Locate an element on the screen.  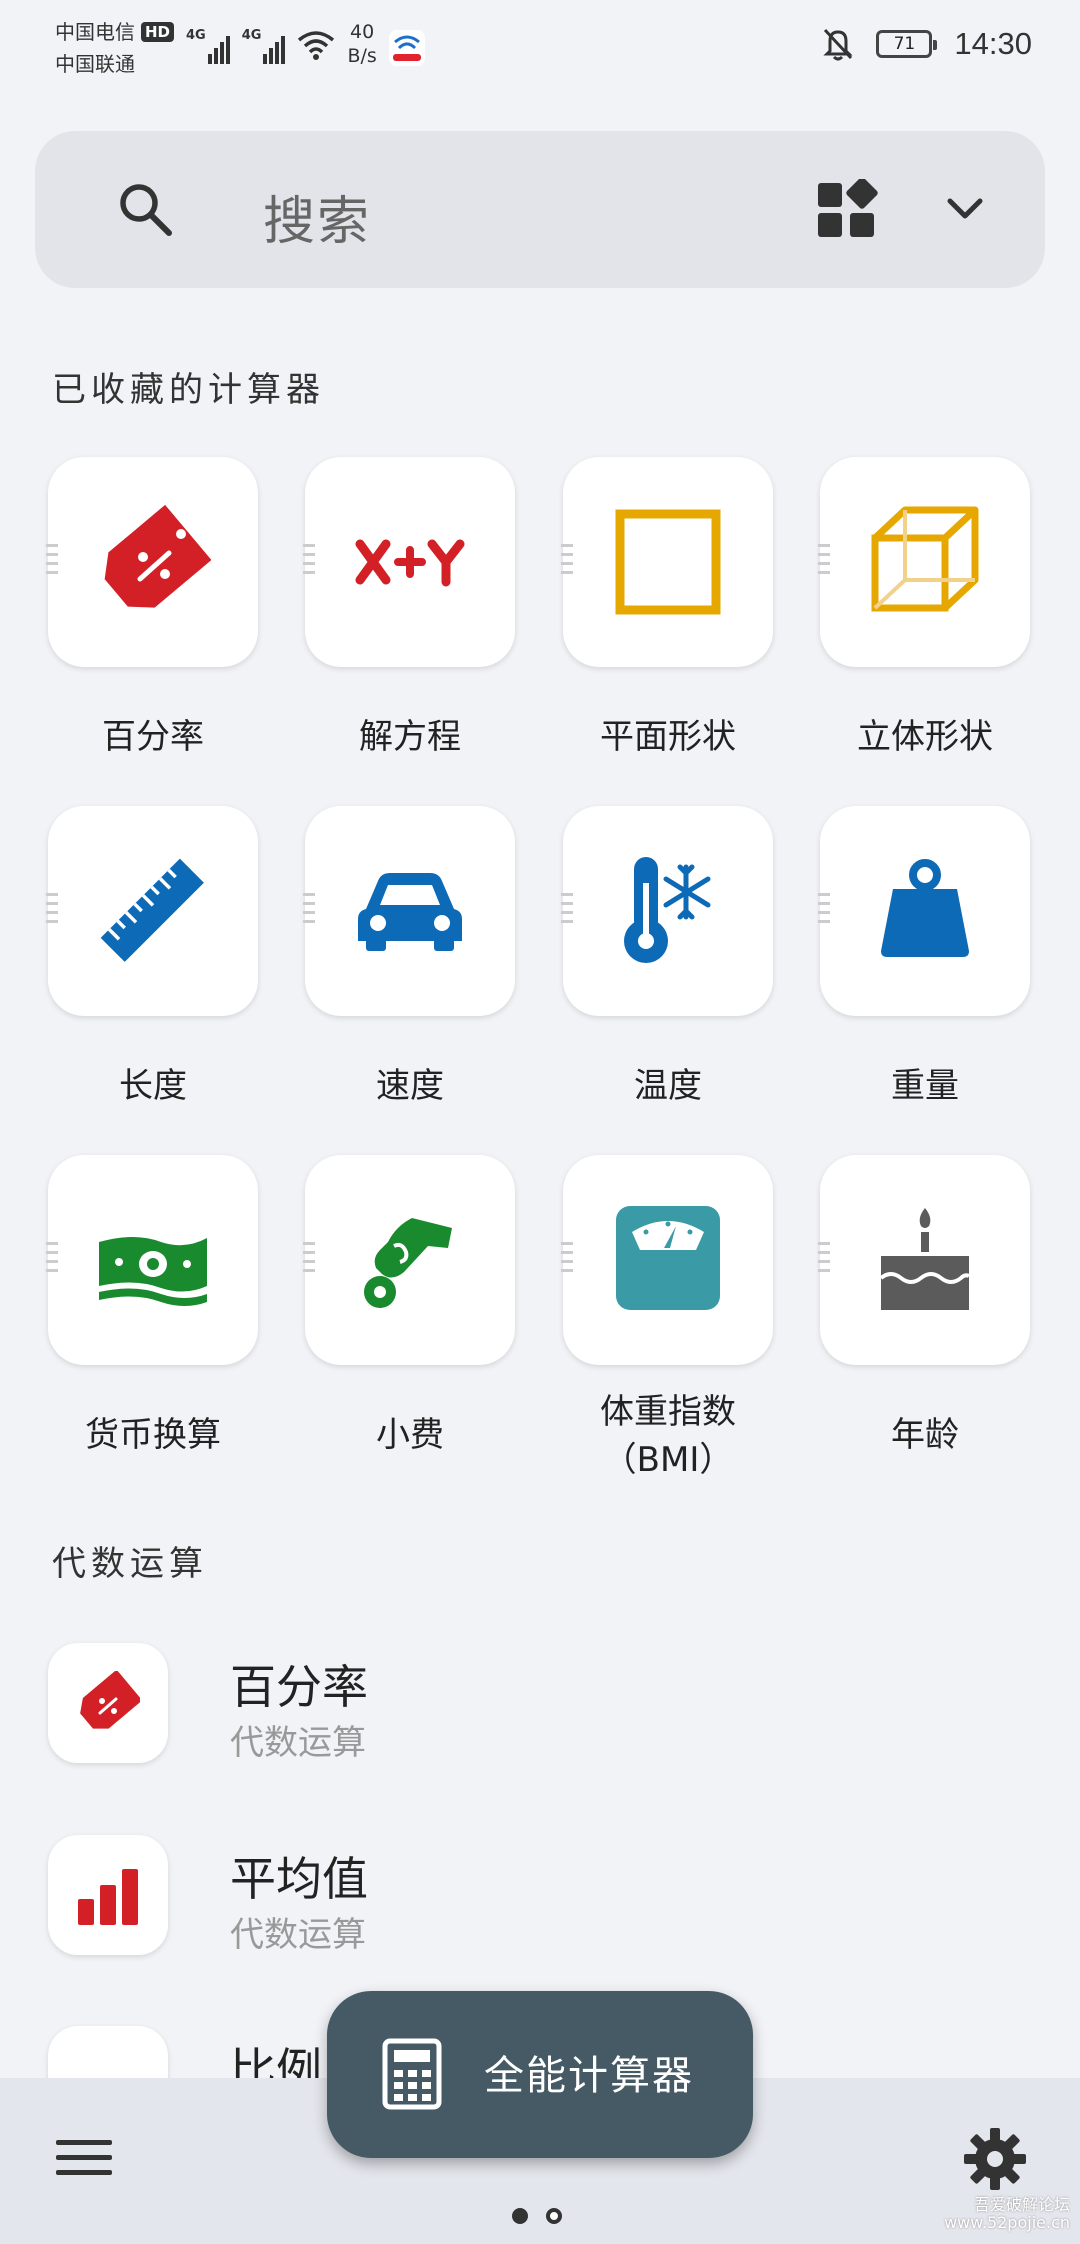
ruler-icon is located at coordinates (152, 910).